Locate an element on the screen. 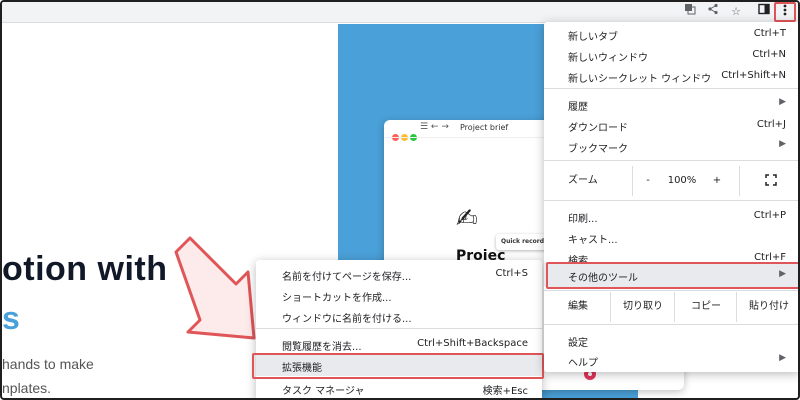 This screenshot has height=400, width=800. menu-button-highlight is located at coordinates (785, 12).